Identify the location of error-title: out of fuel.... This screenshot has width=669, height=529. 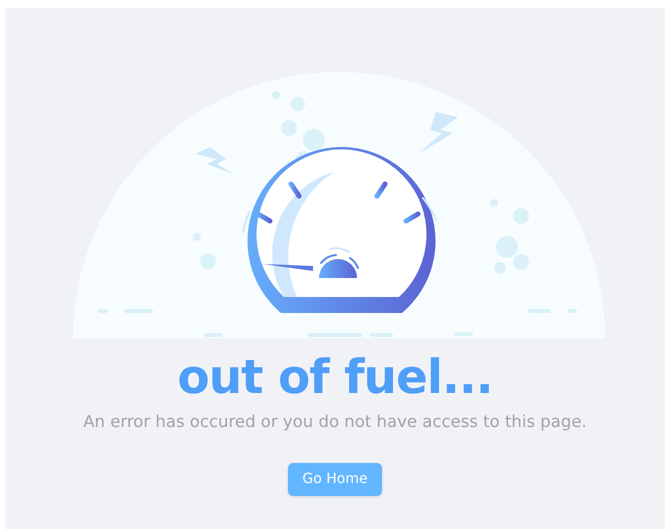
(335, 377).